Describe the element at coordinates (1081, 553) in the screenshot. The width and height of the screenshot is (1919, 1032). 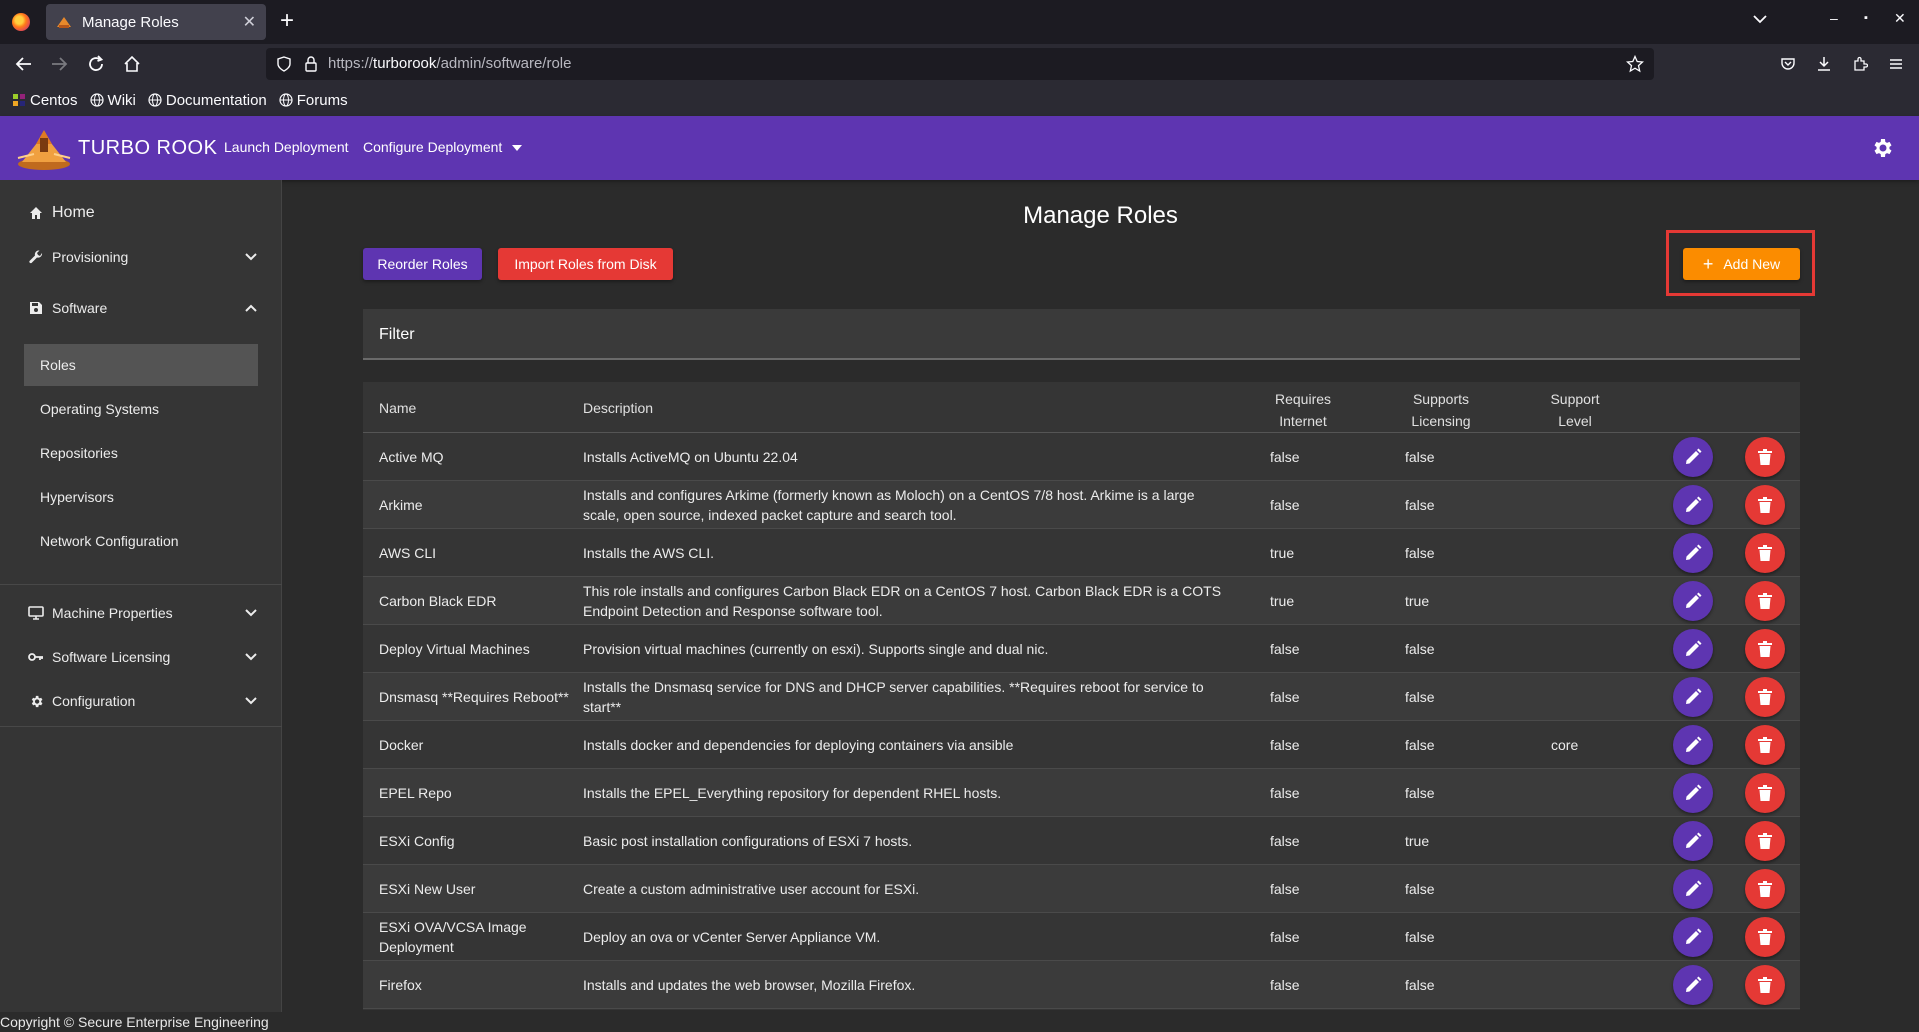
I see `table-row: AWS CLI Installs the AWS CLI. true false` at that location.